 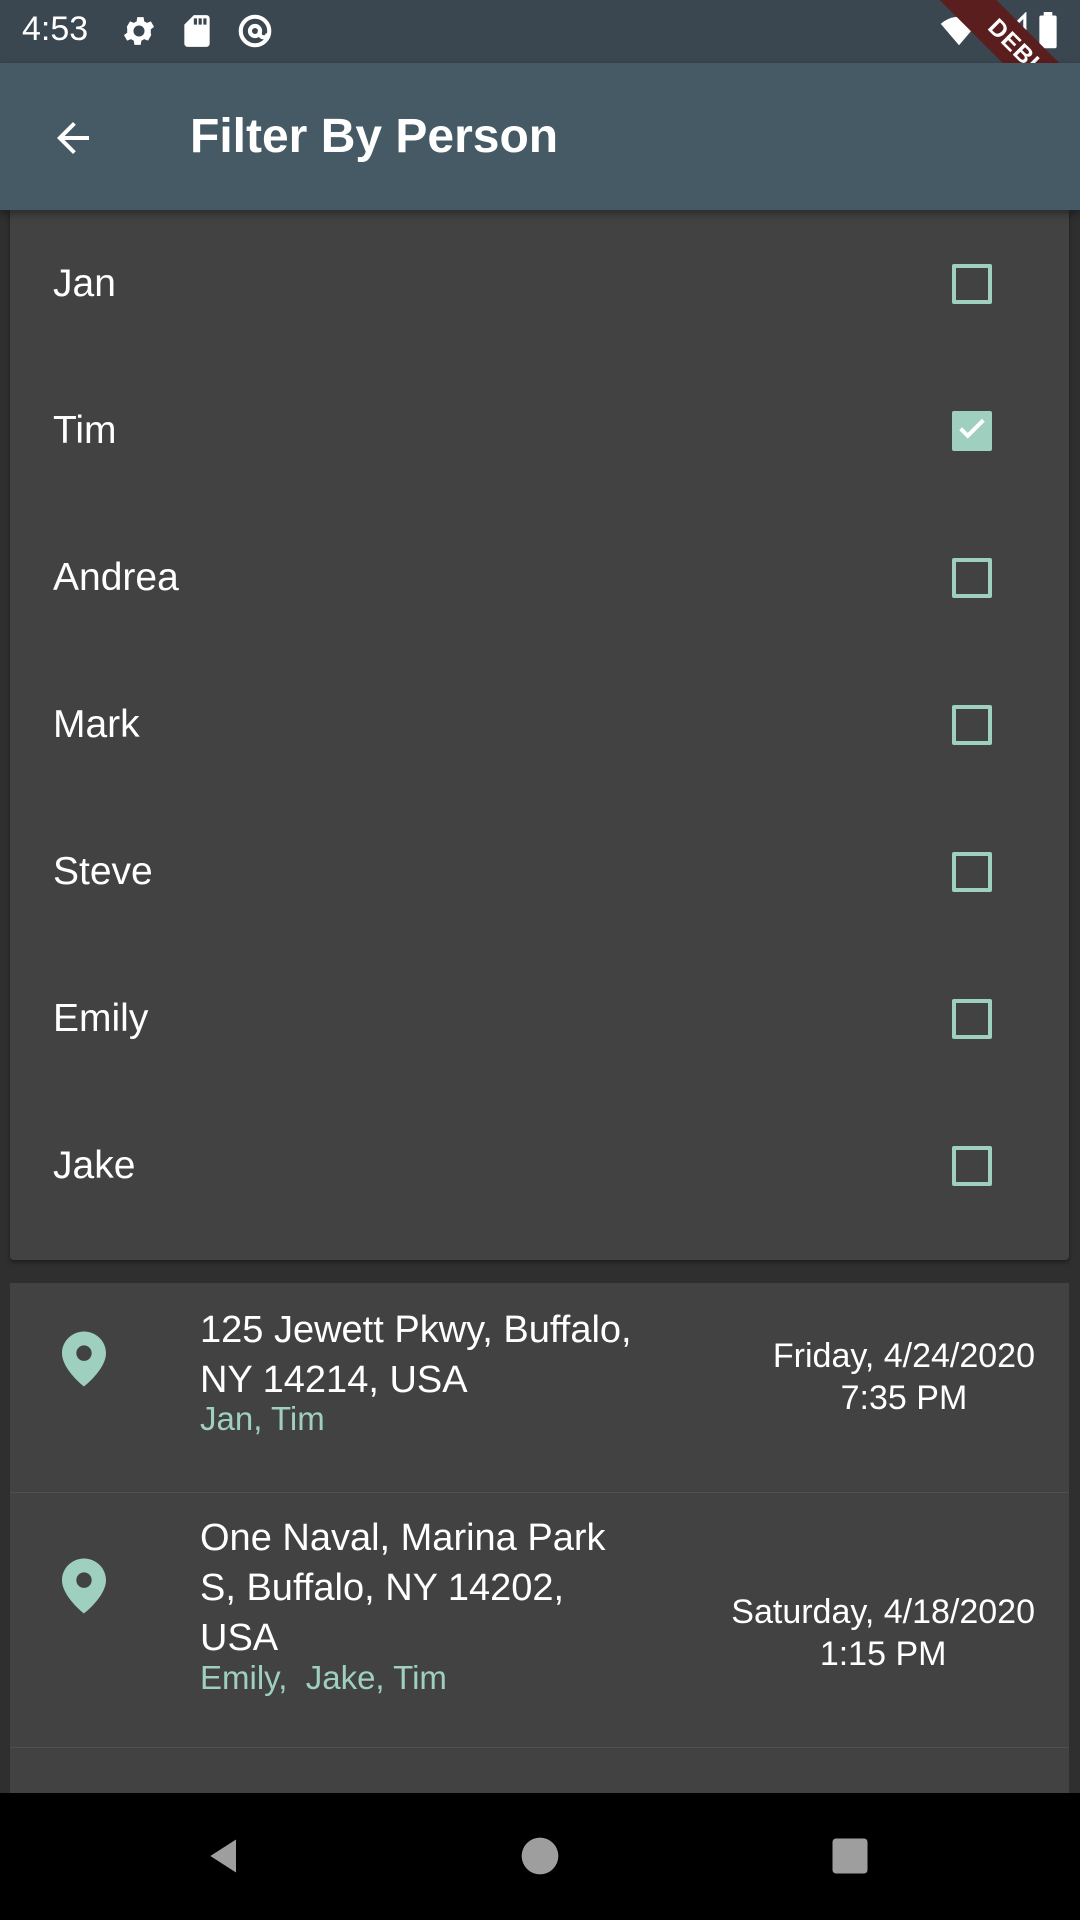 I want to click on nav-recents-button, so click(x=850, y=1858).